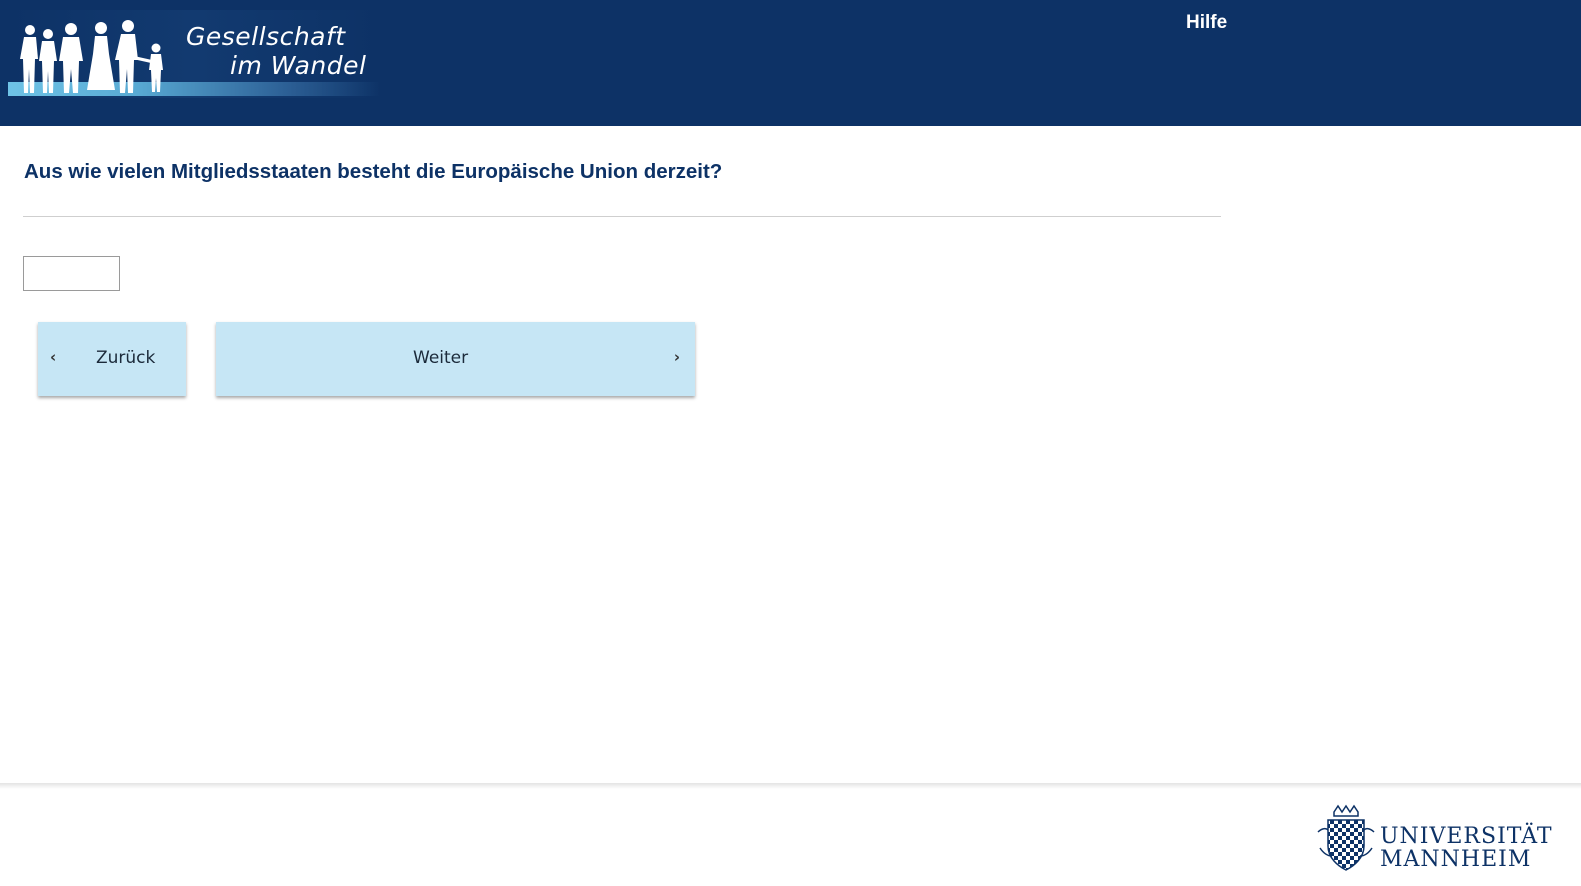 The width and height of the screenshot is (1581, 886). Describe the element at coordinates (126, 358) in the screenshot. I see `back-button-label: Zurück` at that location.